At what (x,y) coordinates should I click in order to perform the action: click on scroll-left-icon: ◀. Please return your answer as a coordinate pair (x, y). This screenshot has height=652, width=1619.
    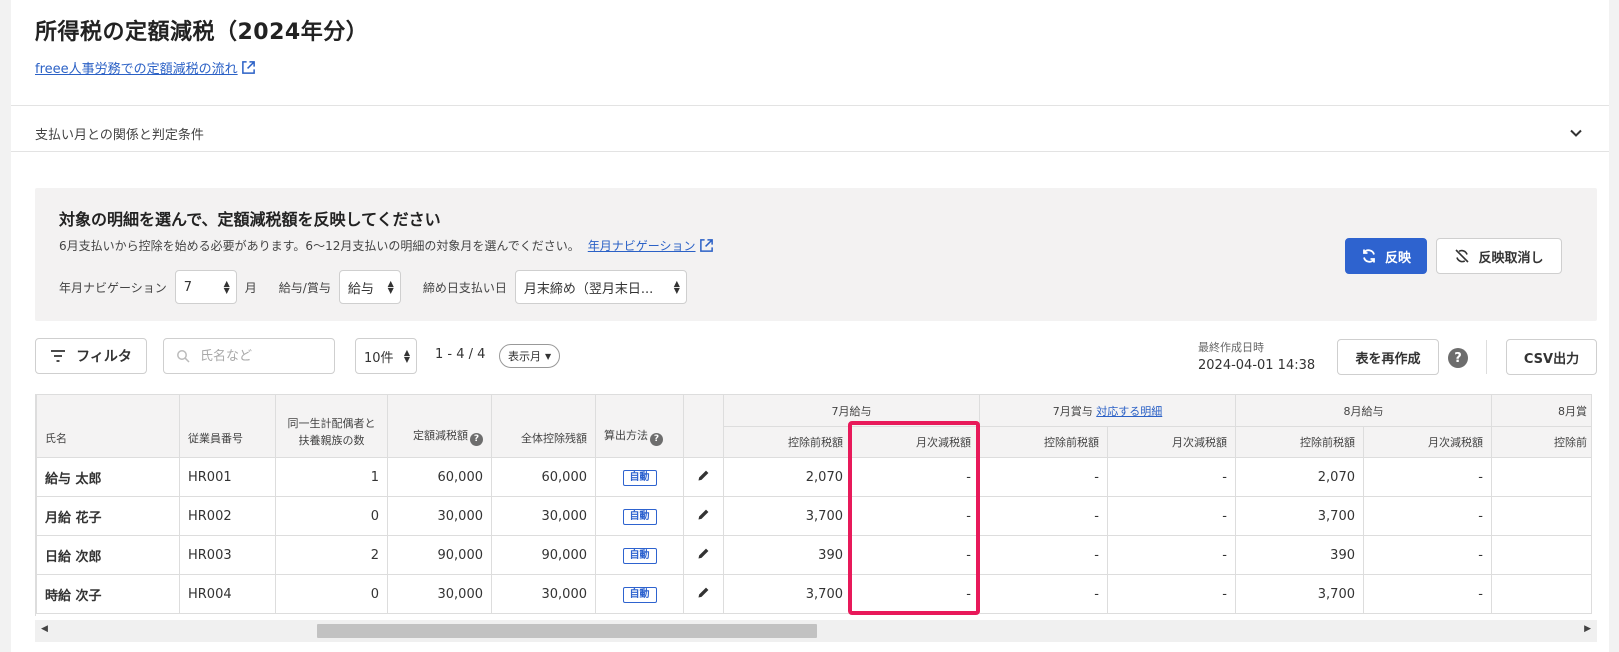
    Looking at the image, I should click on (44, 629).